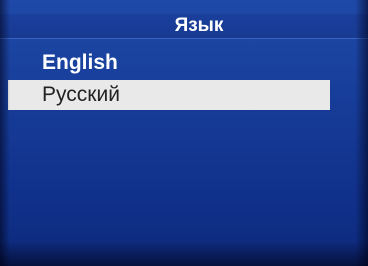 The width and height of the screenshot is (368, 266). I want to click on menu-item-russian: Русский, so click(169, 95).